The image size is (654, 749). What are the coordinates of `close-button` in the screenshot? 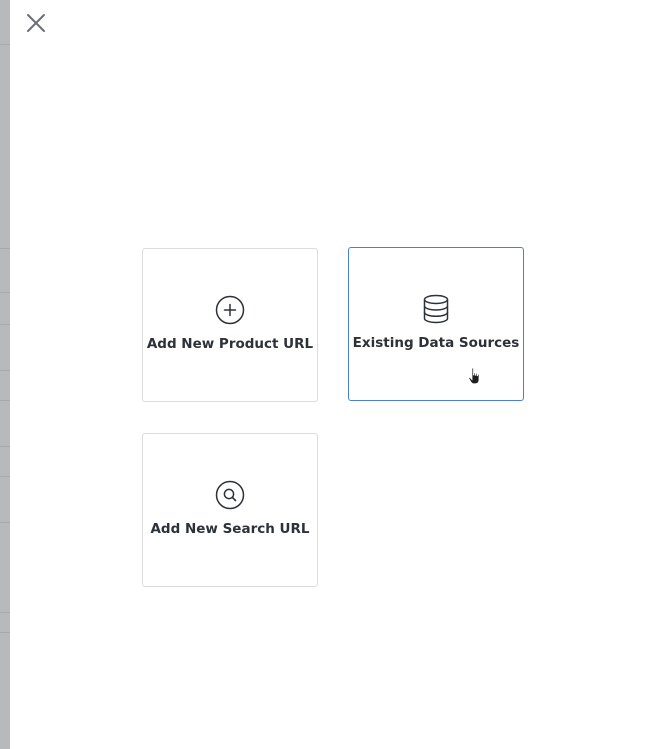 It's located at (36, 23).